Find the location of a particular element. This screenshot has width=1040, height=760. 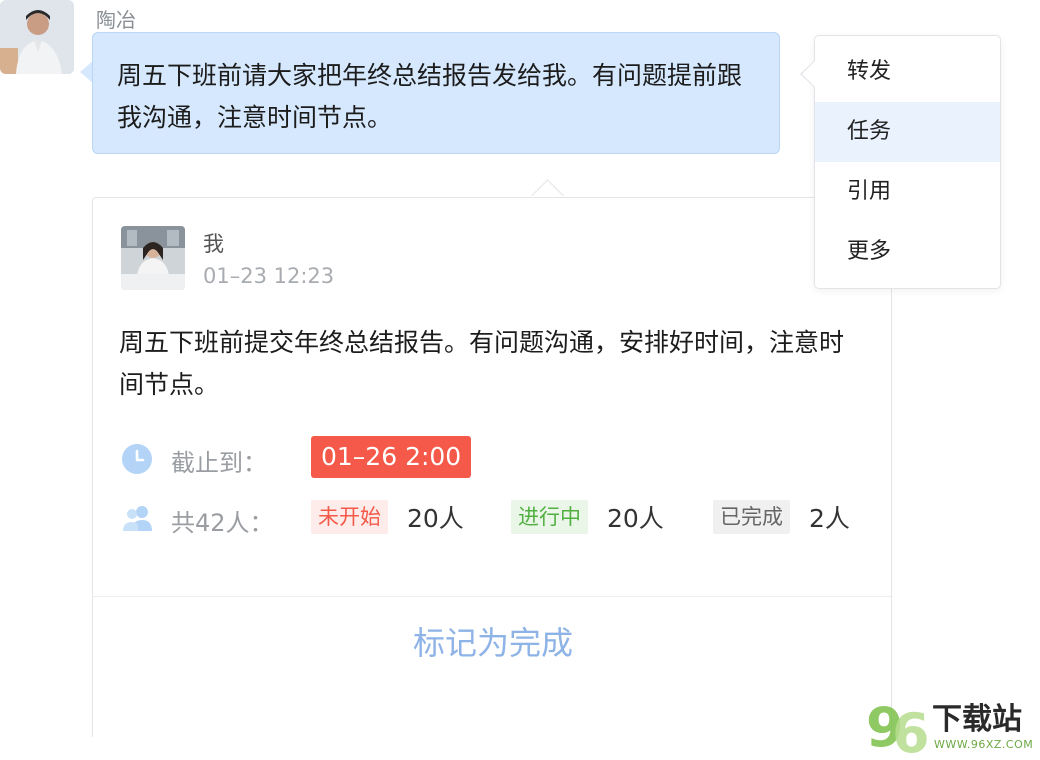

watermark-site-name: 下载站 is located at coordinates (977, 719).